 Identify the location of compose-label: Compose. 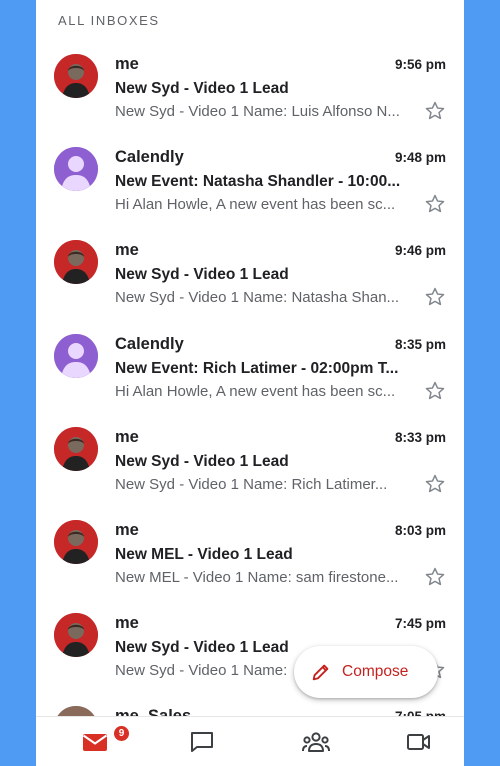
(375, 671).